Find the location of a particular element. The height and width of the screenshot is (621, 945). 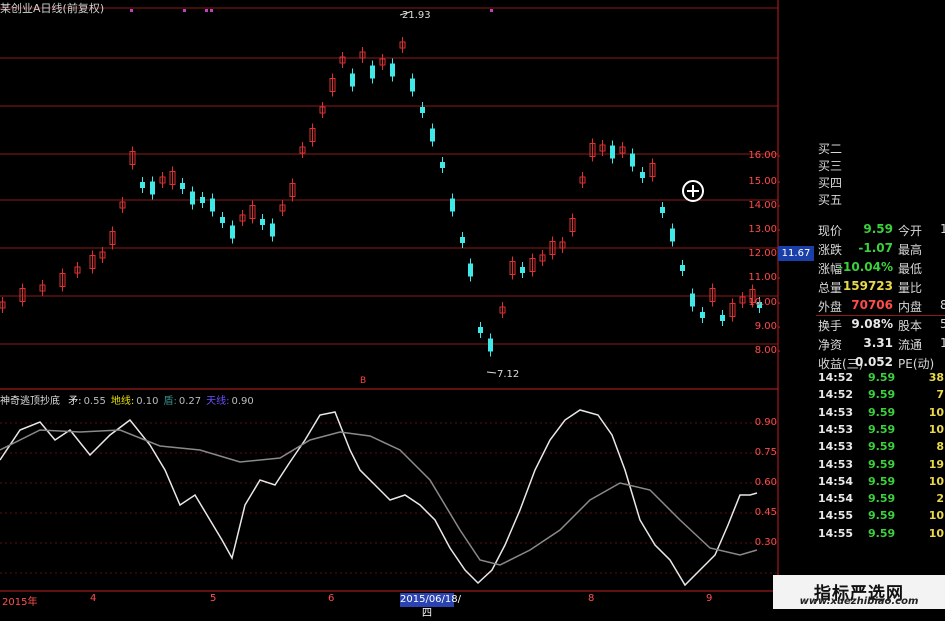

tick-row: 14:529.5938B is located at coordinates (880, 379).